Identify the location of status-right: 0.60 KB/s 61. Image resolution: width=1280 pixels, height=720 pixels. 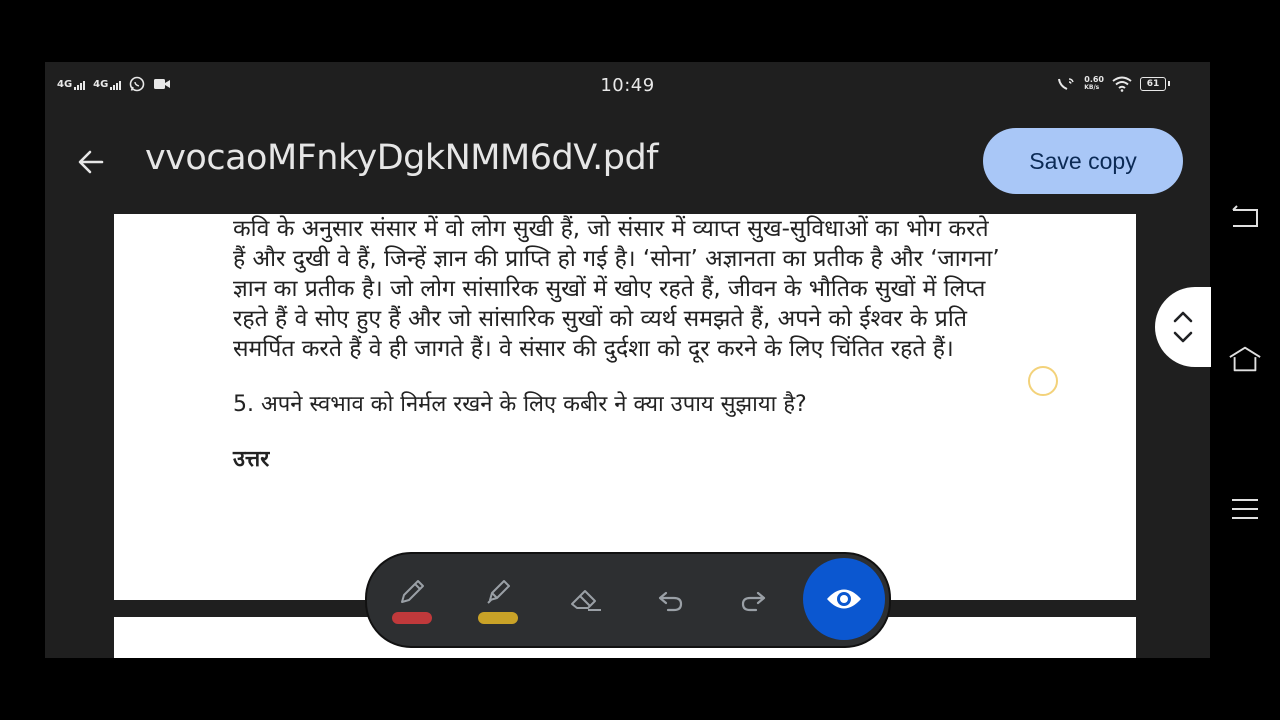
(1113, 84).